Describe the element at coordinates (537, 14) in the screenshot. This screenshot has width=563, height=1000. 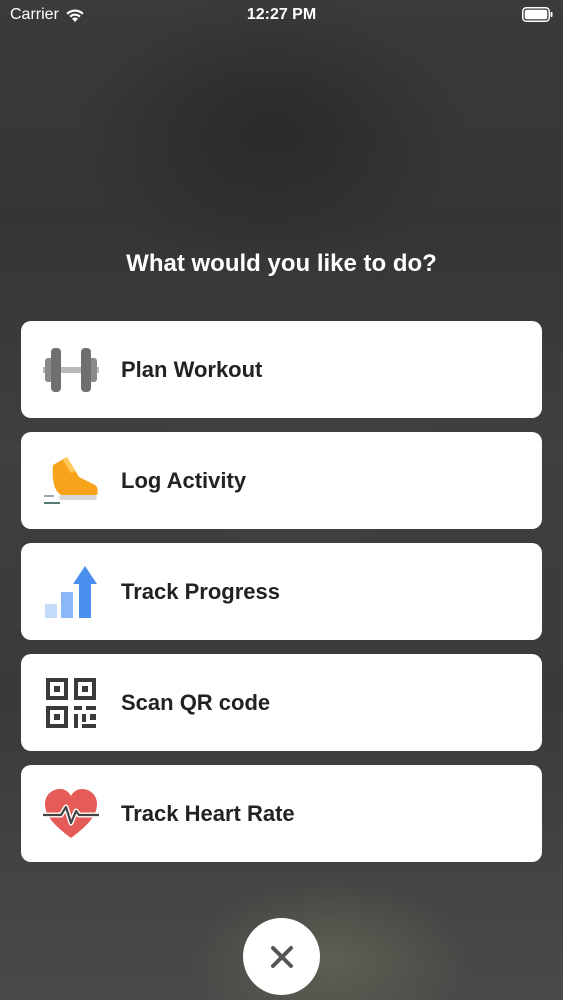
I see `battery-icon` at that location.